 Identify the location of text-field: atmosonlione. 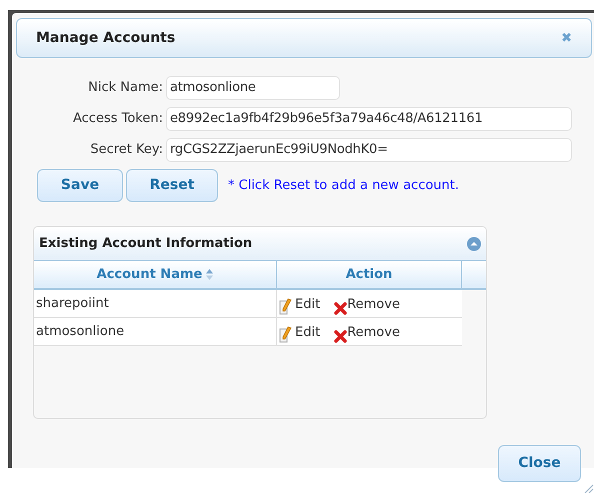
(253, 88).